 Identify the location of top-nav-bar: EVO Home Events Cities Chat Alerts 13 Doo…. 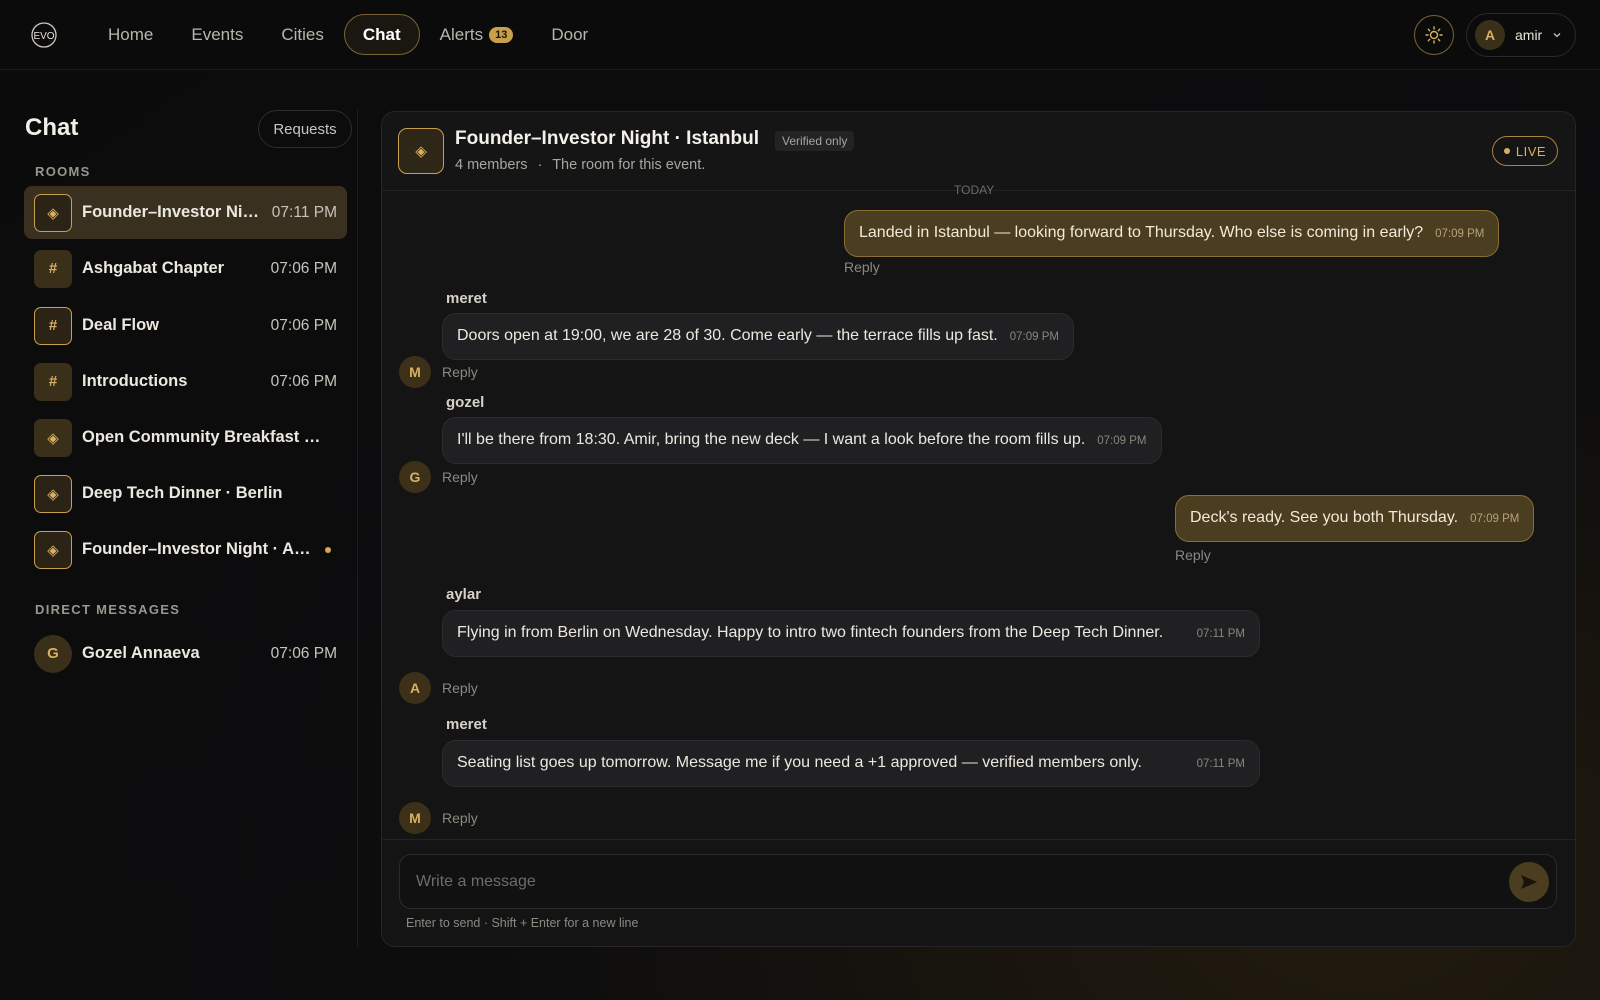
(800, 35).